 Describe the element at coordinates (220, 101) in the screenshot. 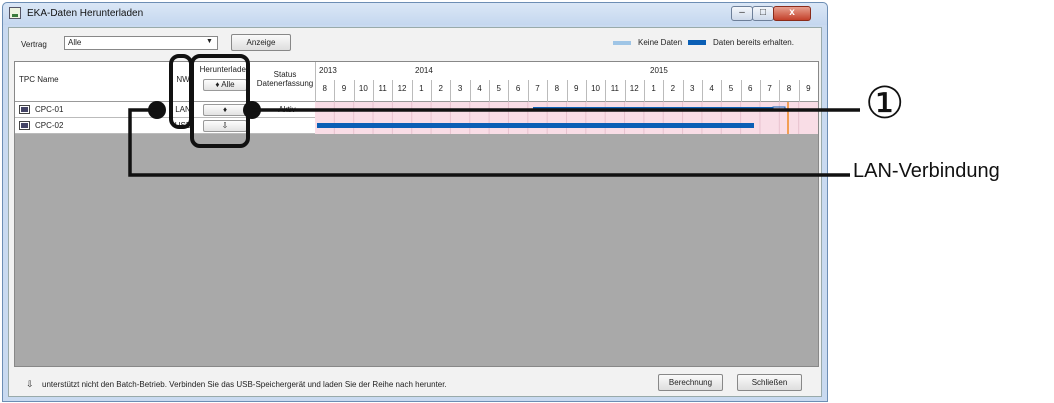

I see `download-column-highlight` at that location.